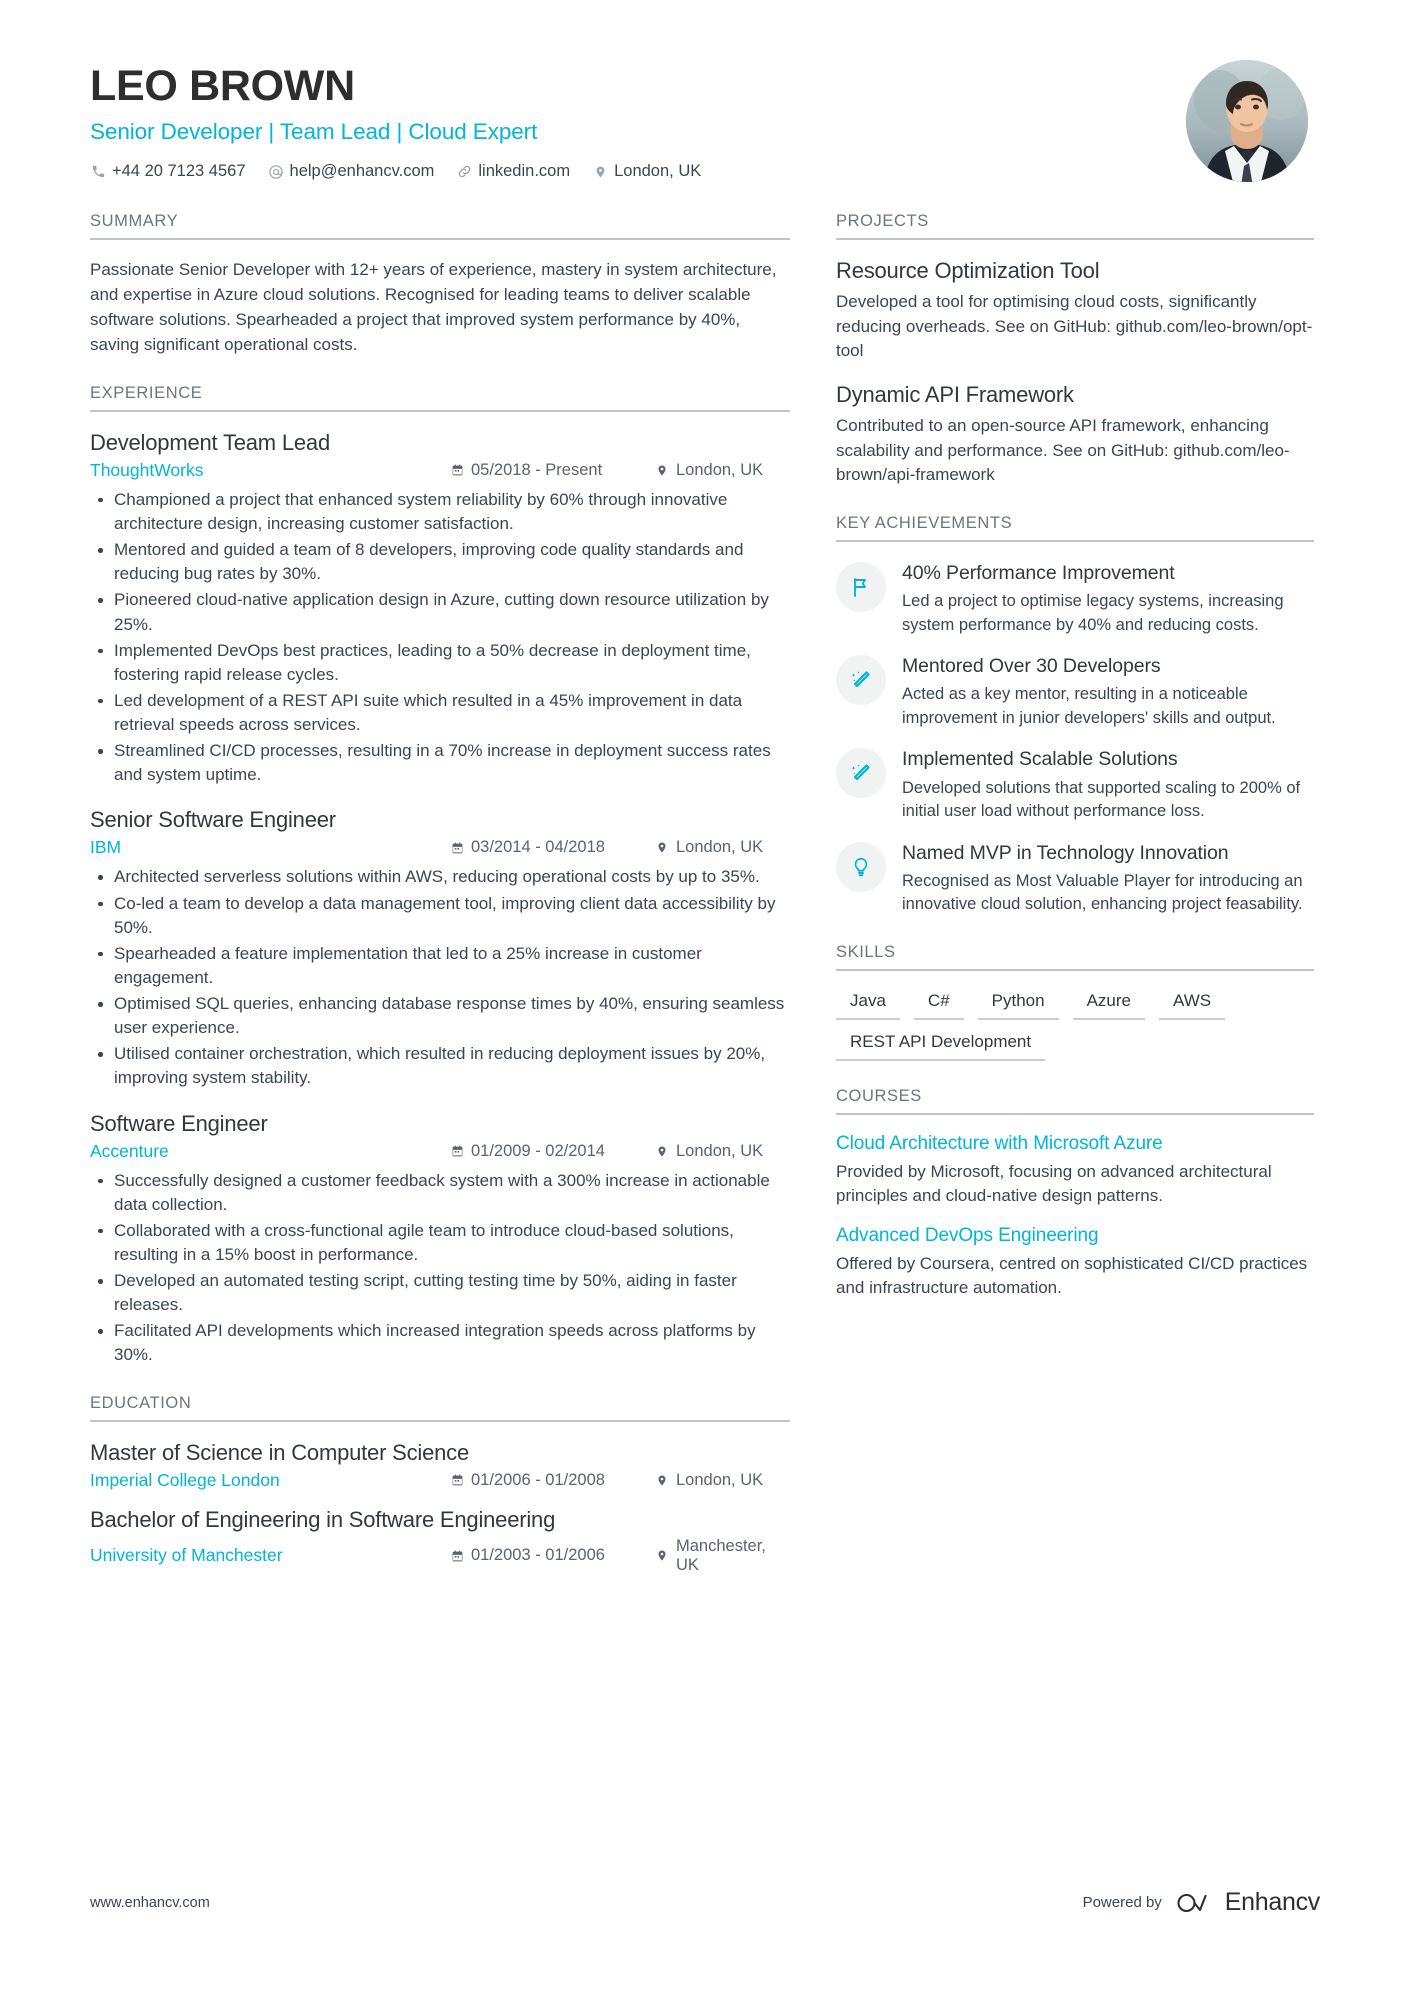  I want to click on enhancv-wordmark: Enhancv, so click(1272, 1902).